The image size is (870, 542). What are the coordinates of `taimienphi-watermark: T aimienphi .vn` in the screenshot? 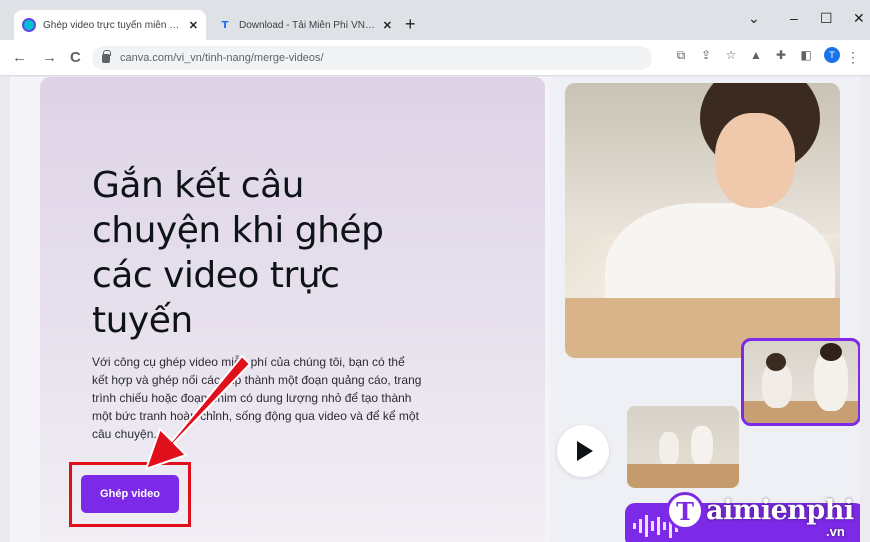 It's located at (766, 517).